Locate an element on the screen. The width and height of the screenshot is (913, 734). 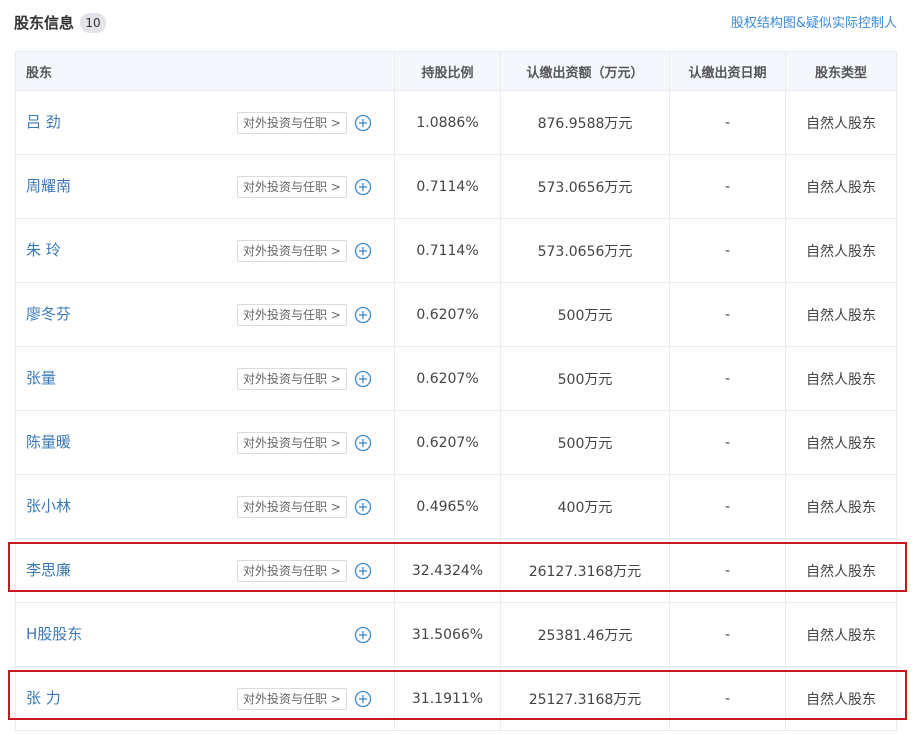
shareholder-cell: 李思廉 对外投资与任职 > is located at coordinates (205, 570).